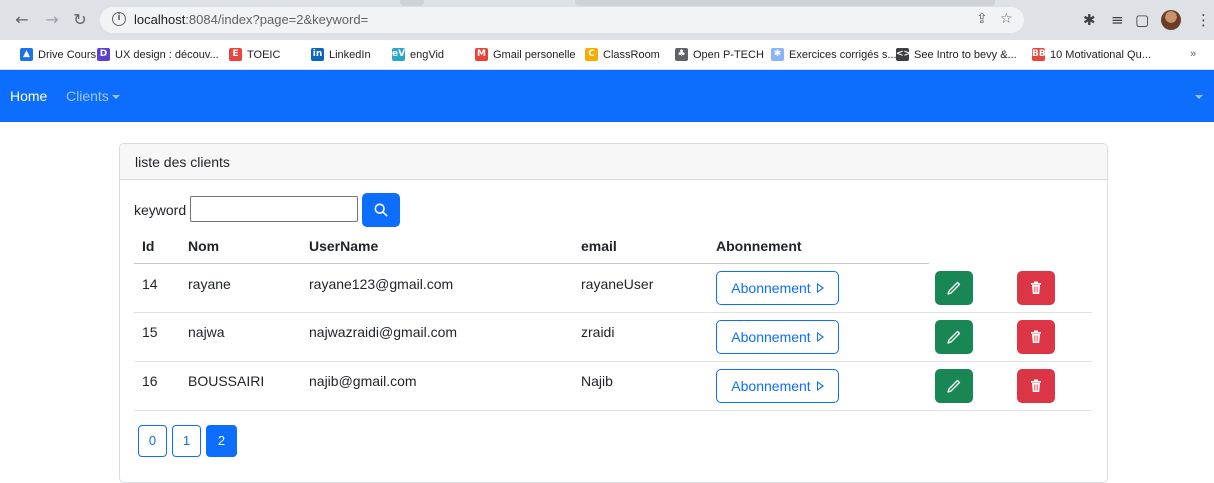  I want to click on pencil-icon, so click(954, 386).